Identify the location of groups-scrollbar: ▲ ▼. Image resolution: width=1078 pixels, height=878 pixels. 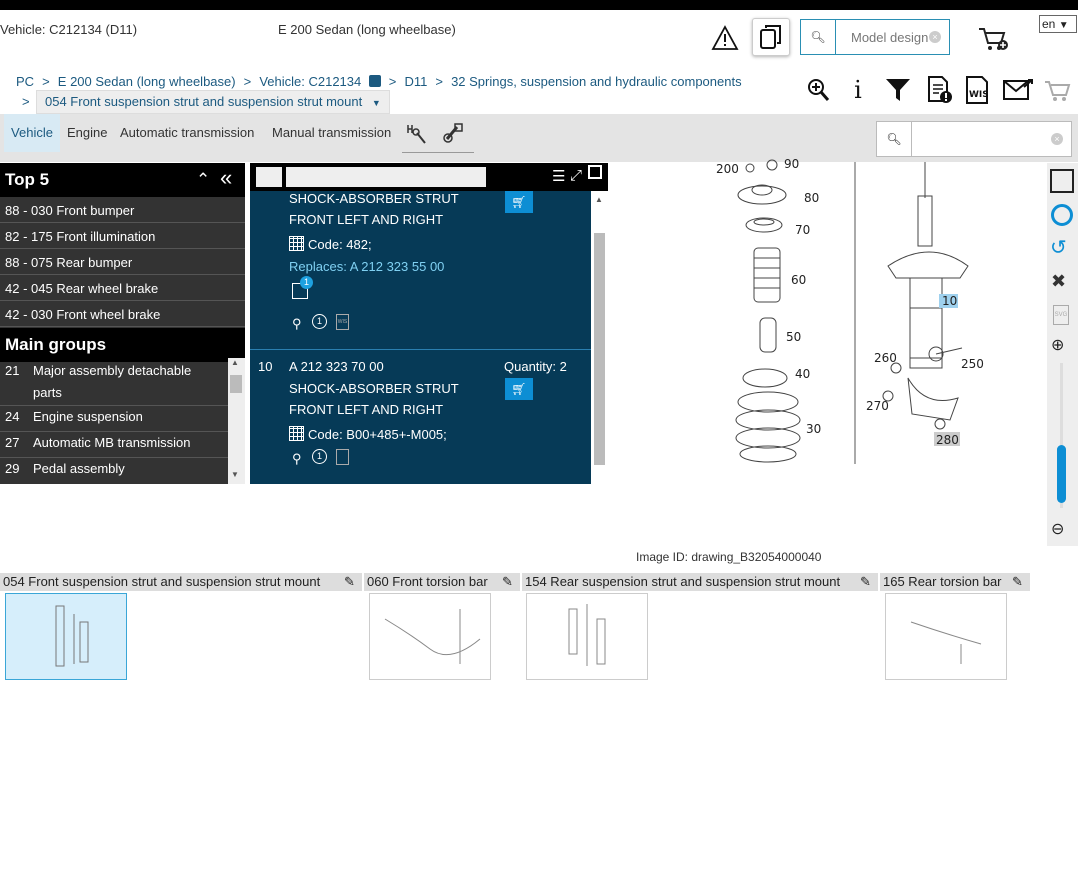
(236, 421).